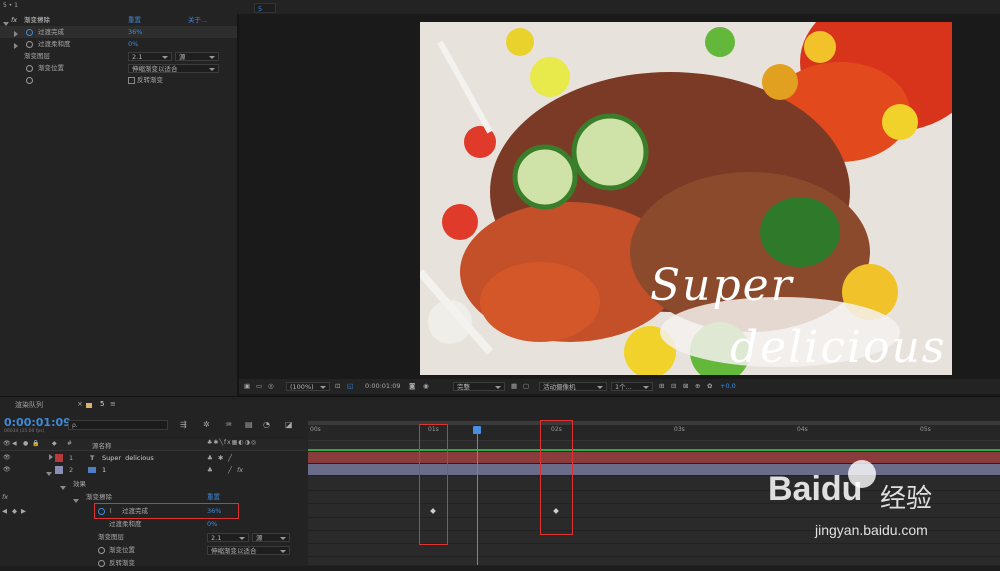 This screenshot has width=1000, height=571. What do you see at coordinates (54, 443) in the screenshot?
I see `label-tag-icon: ◆` at bounding box center [54, 443].